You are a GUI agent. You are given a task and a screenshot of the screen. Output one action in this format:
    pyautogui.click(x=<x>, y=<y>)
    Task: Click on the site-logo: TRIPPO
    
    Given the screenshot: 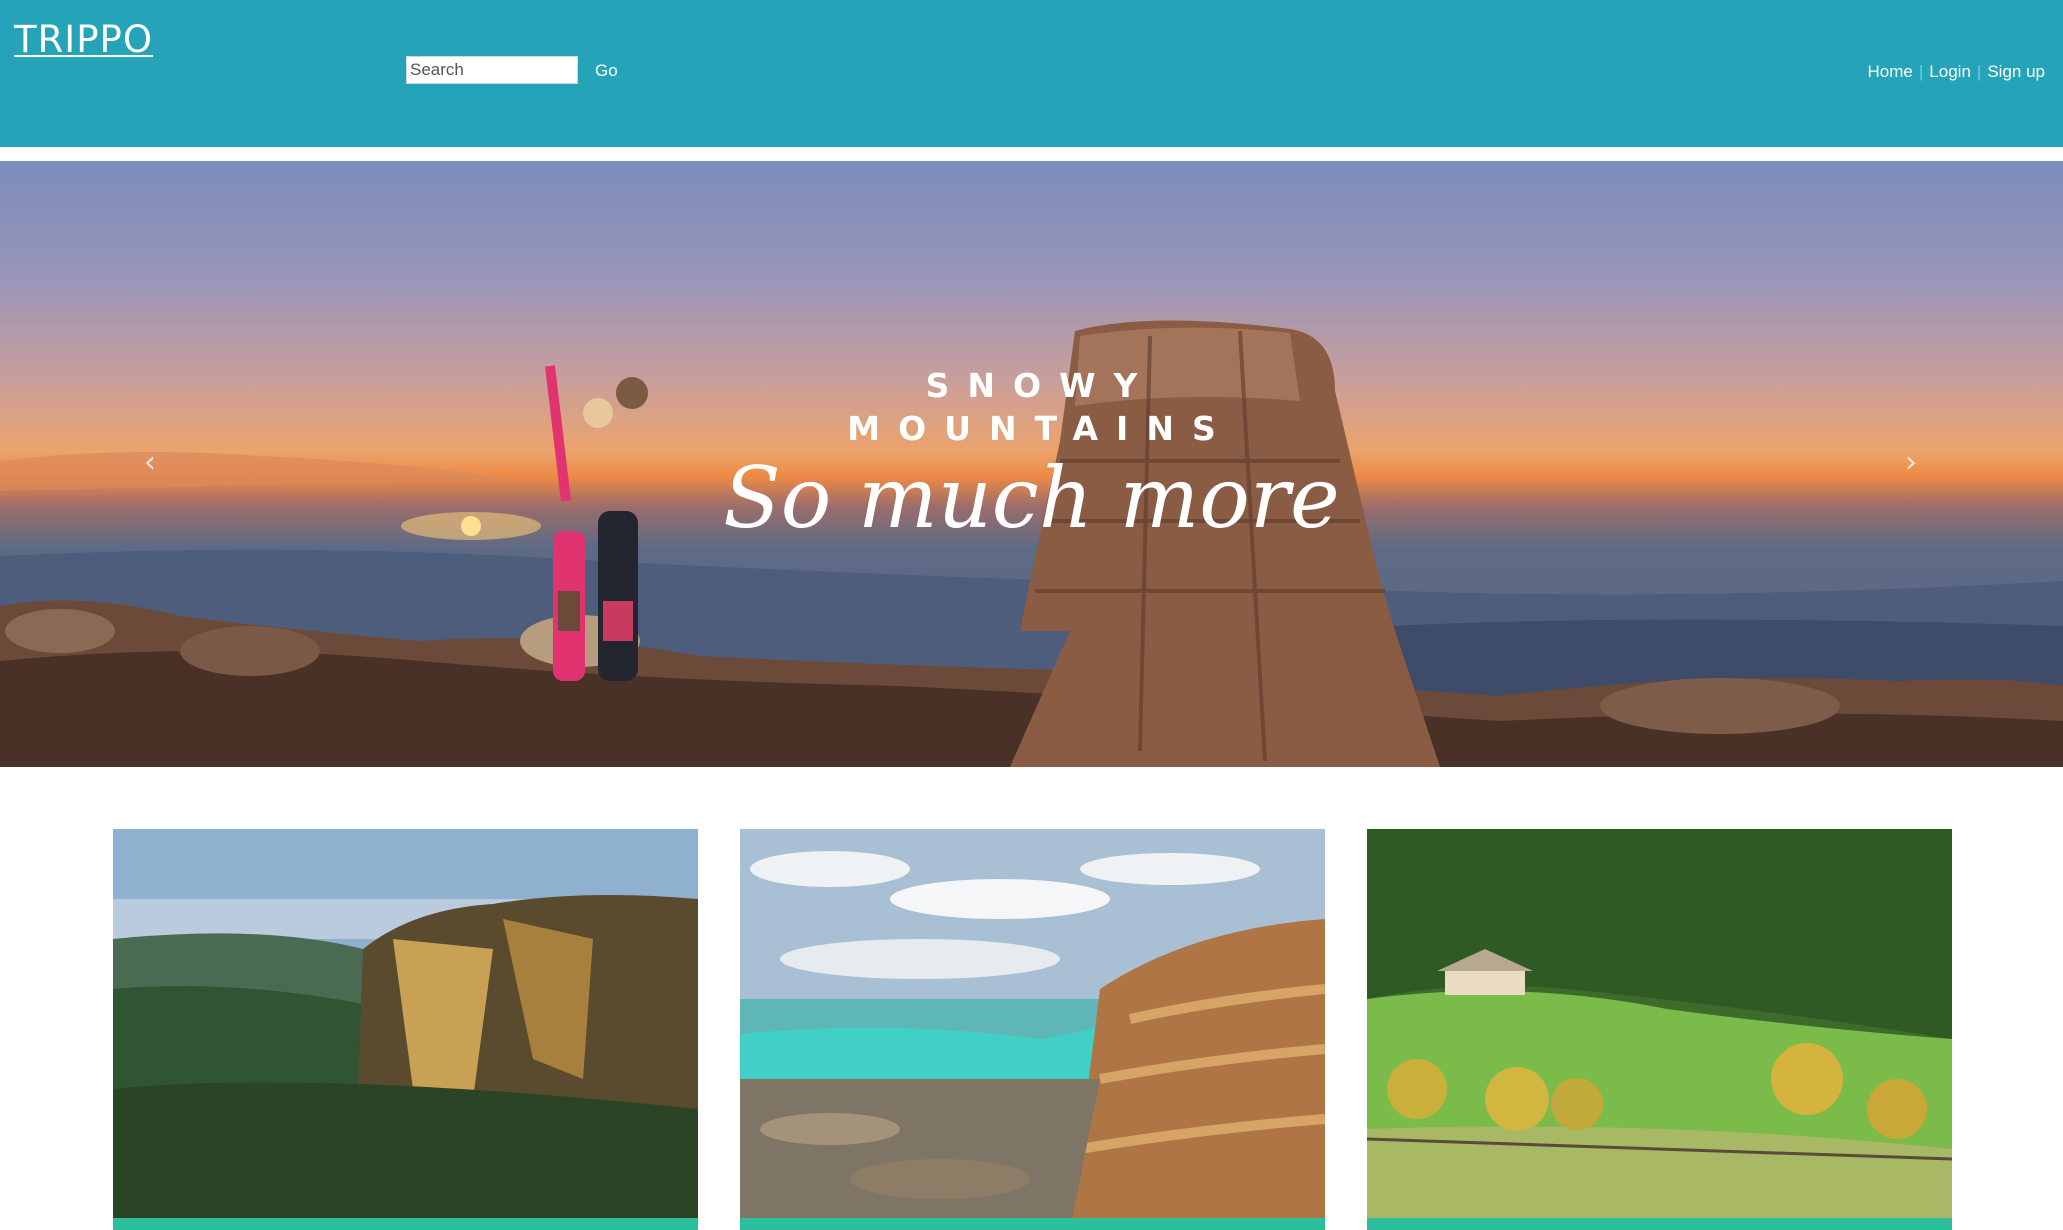 What is the action you would take?
    pyautogui.click(x=83, y=39)
    